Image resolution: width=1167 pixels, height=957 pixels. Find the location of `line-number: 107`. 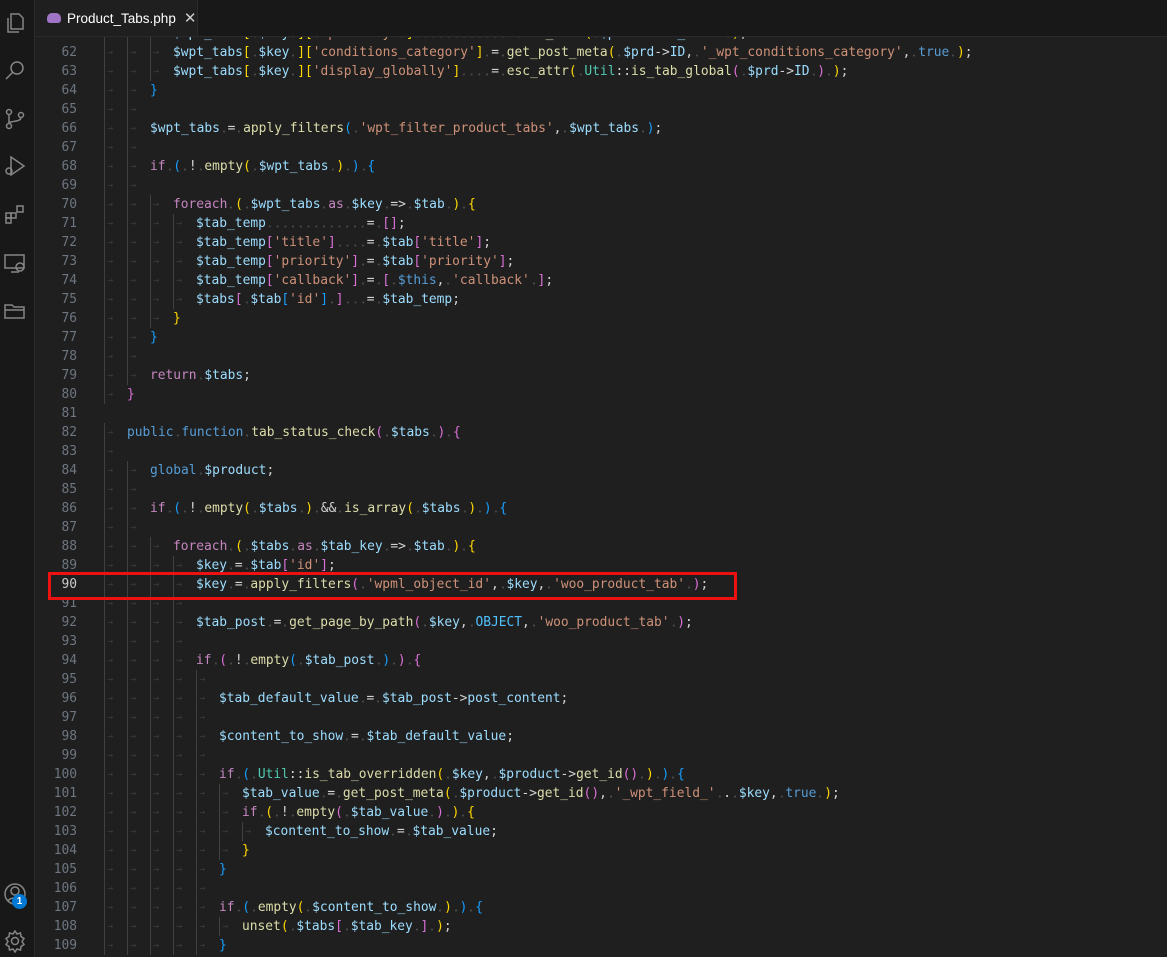

line-number: 107 is located at coordinates (65, 907).